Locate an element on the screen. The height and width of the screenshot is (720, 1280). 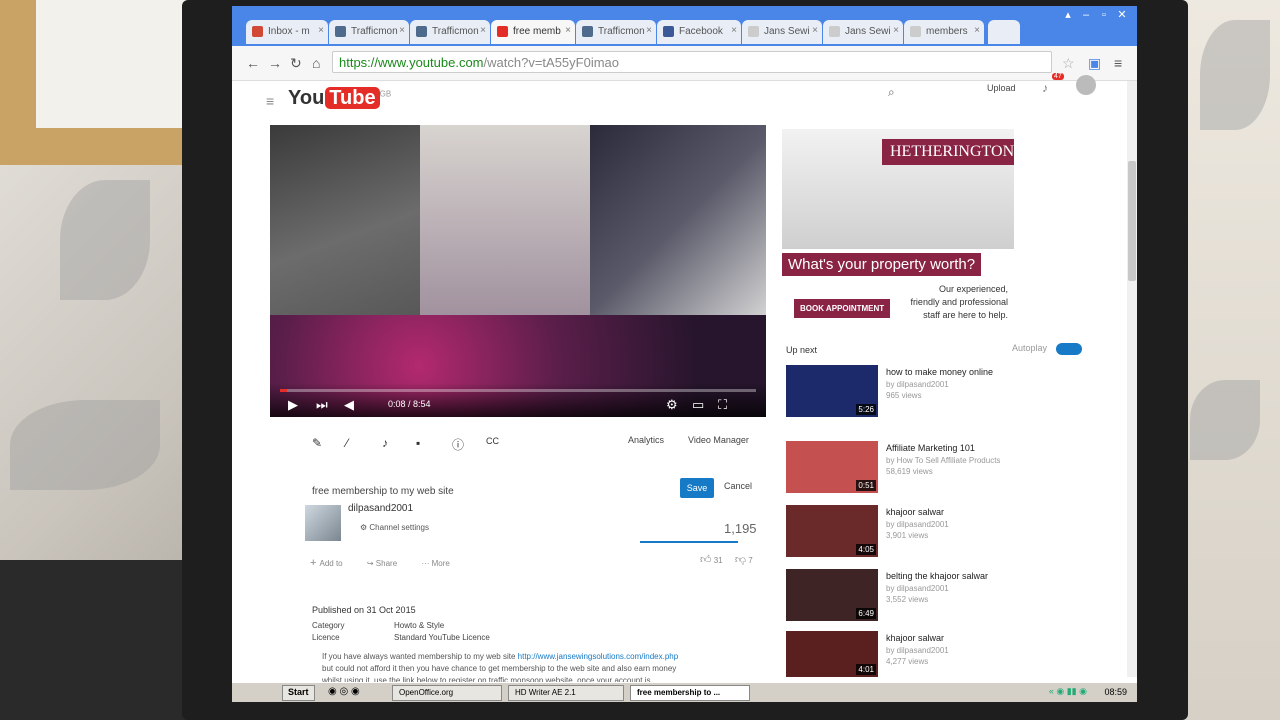
more-button: ··· More is located at coordinates (435, 563).